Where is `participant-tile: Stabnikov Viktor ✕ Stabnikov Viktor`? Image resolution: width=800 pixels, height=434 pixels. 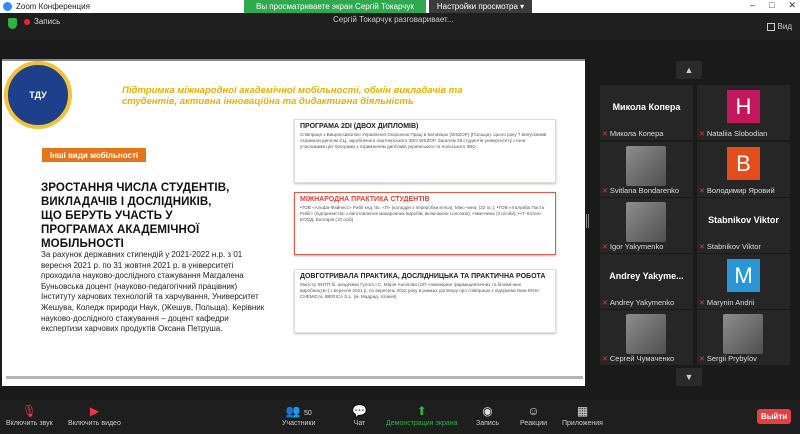
participant-tile: Stabnikov Viktor ✕ Stabnikov Viktor is located at coordinates (743, 225).